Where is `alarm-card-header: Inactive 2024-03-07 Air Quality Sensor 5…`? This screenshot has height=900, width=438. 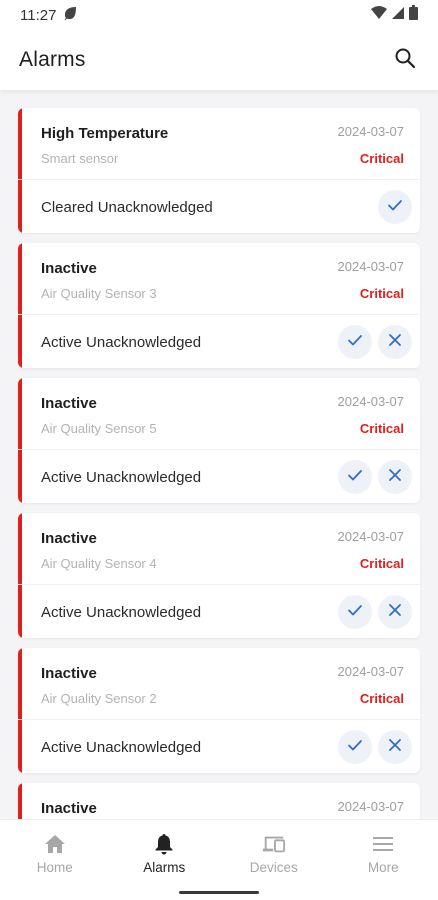
alarm-card-header: Inactive 2024-03-07 Air Quality Sensor 5… is located at coordinates (219, 414).